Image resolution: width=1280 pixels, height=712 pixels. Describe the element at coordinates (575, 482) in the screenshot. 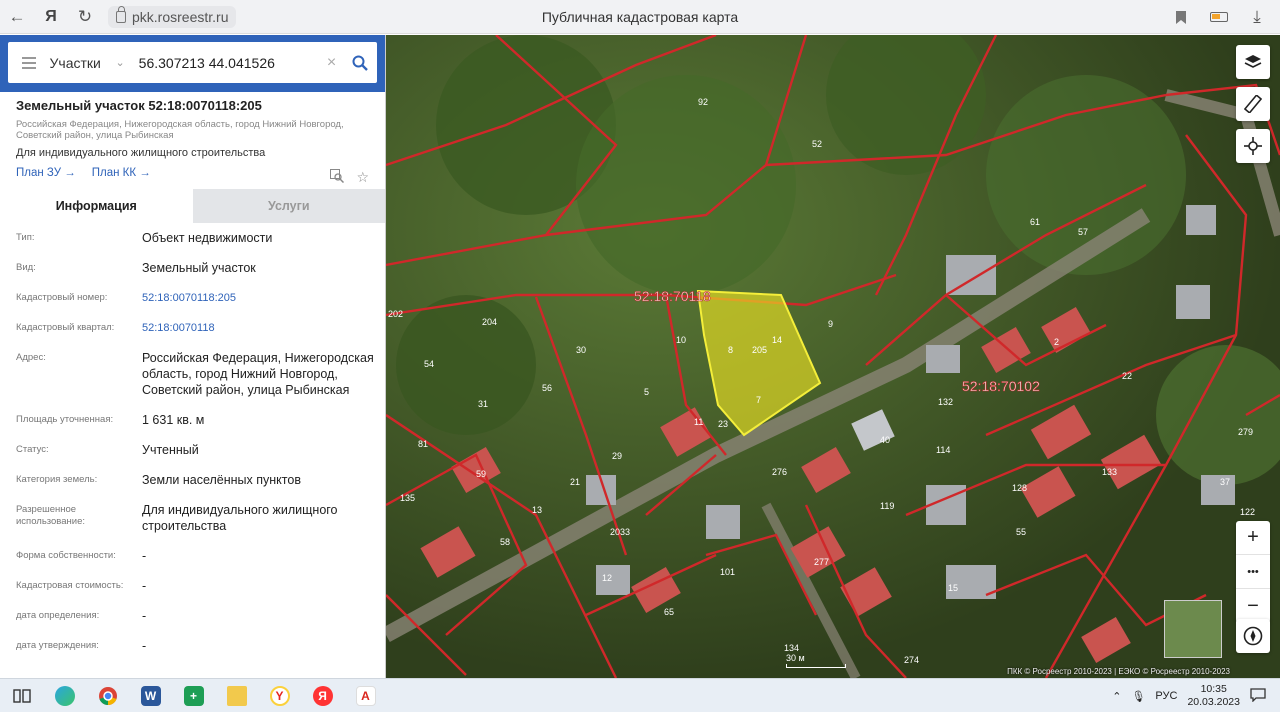

I see `map-label-21: 21` at that location.